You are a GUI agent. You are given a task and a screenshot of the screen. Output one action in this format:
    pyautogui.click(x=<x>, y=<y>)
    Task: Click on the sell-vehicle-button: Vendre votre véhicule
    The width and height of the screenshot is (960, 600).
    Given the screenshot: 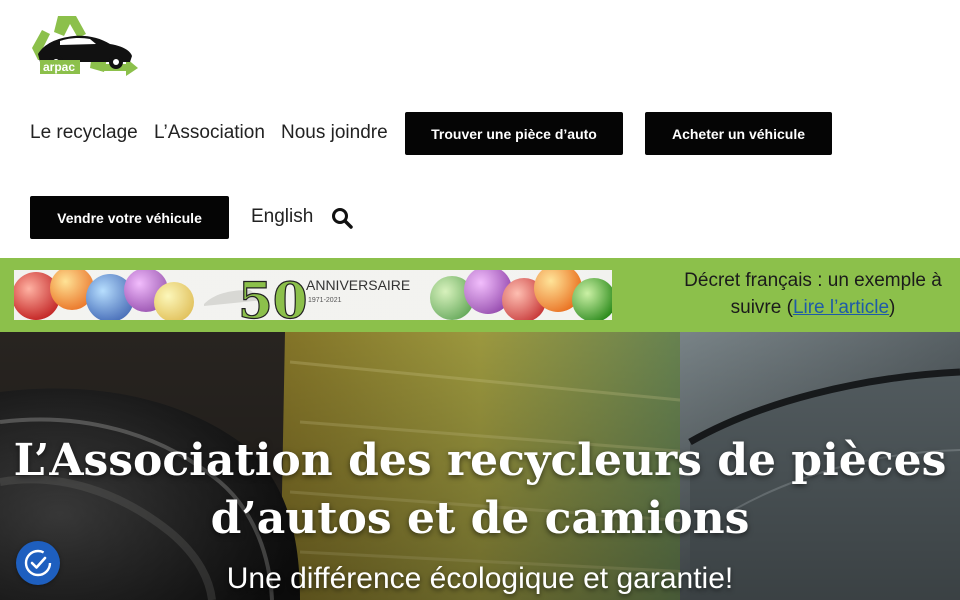 What is the action you would take?
    pyautogui.click(x=129, y=217)
    